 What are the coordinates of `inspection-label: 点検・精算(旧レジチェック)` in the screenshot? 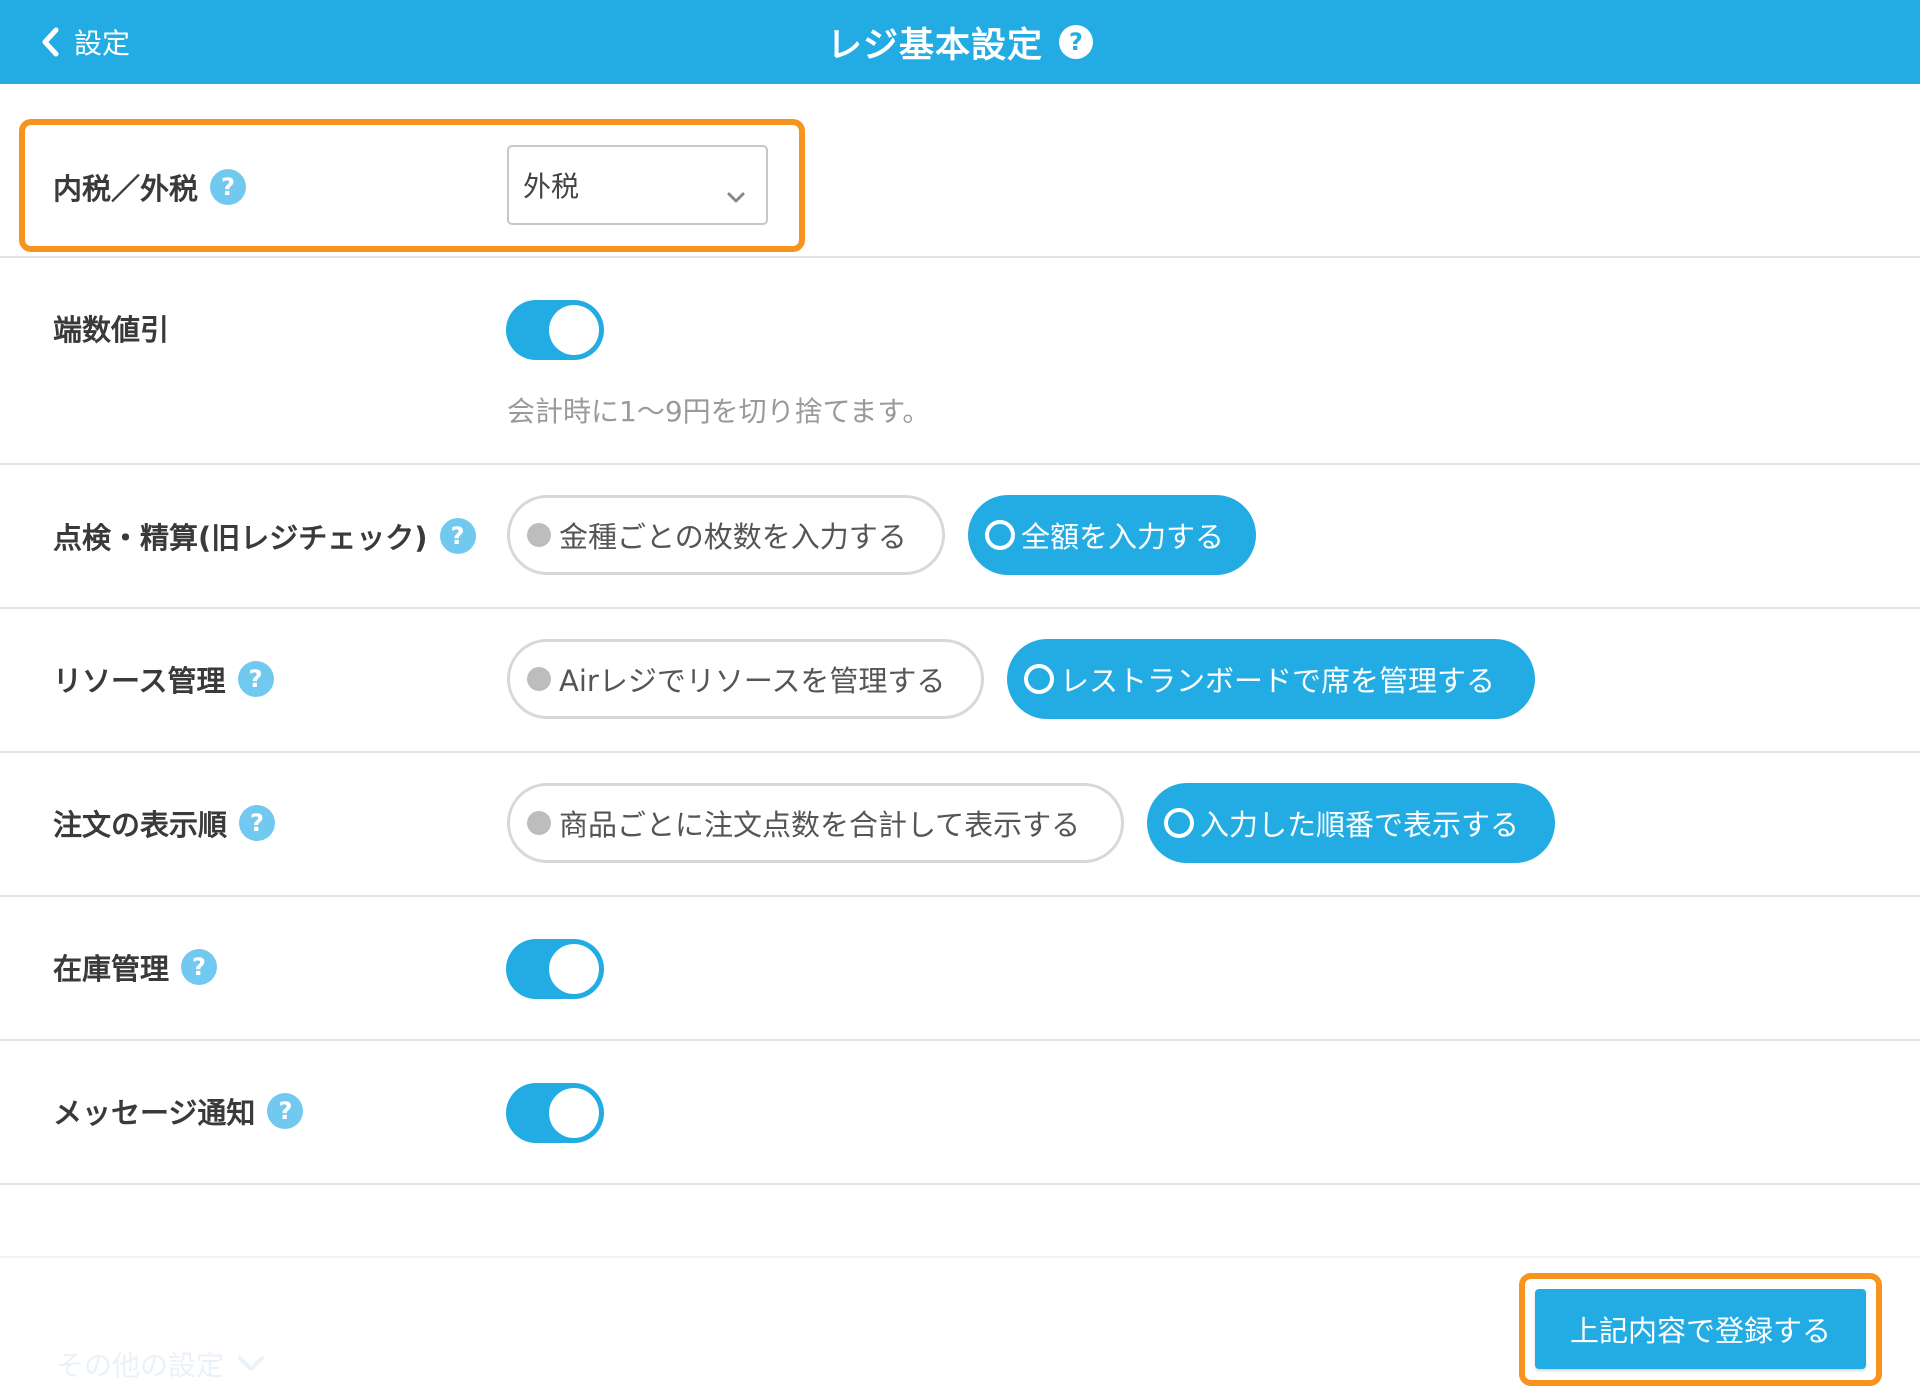 It's located at (240, 538).